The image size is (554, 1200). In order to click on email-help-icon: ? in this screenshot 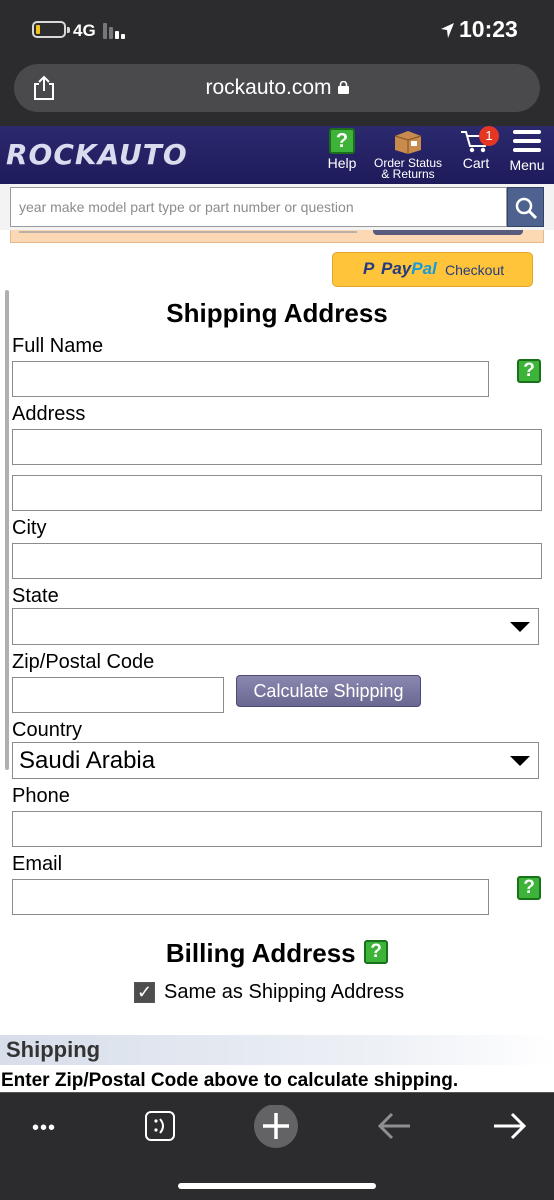, I will do `click(529, 888)`.